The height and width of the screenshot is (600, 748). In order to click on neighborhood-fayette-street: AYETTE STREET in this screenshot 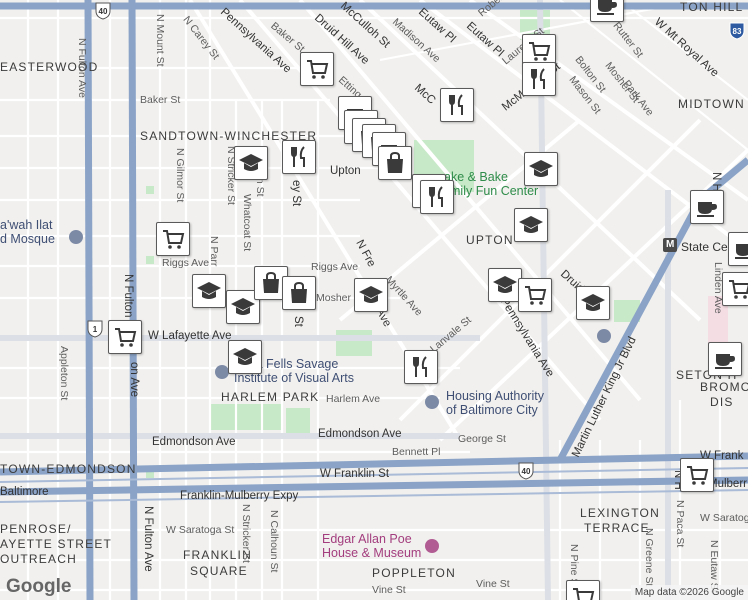, I will do `click(56, 544)`.